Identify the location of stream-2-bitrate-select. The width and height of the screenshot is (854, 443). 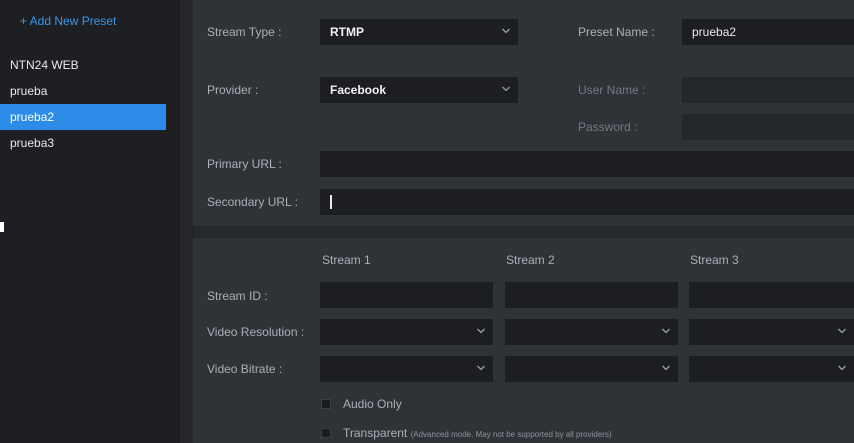
(591, 369).